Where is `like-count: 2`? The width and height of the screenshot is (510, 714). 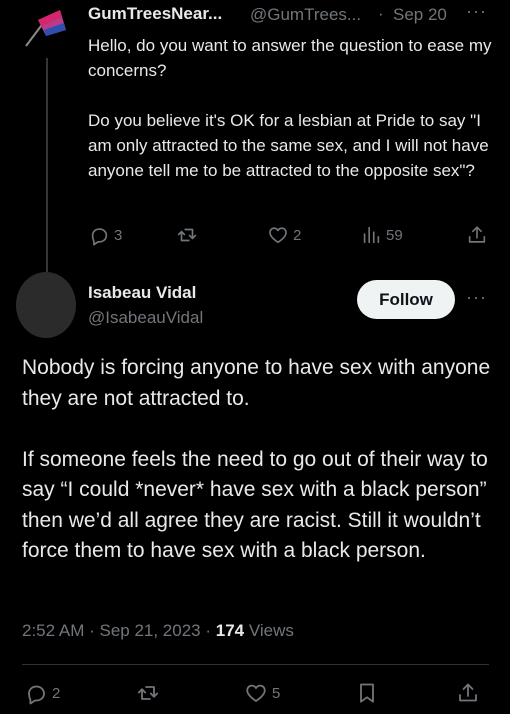 like-count: 2 is located at coordinates (297, 235).